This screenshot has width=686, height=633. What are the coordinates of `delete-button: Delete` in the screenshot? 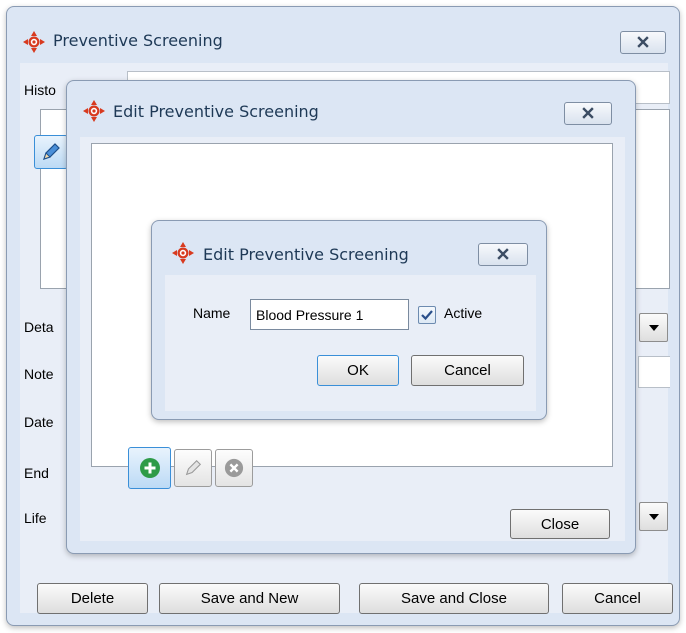 It's located at (92, 598).